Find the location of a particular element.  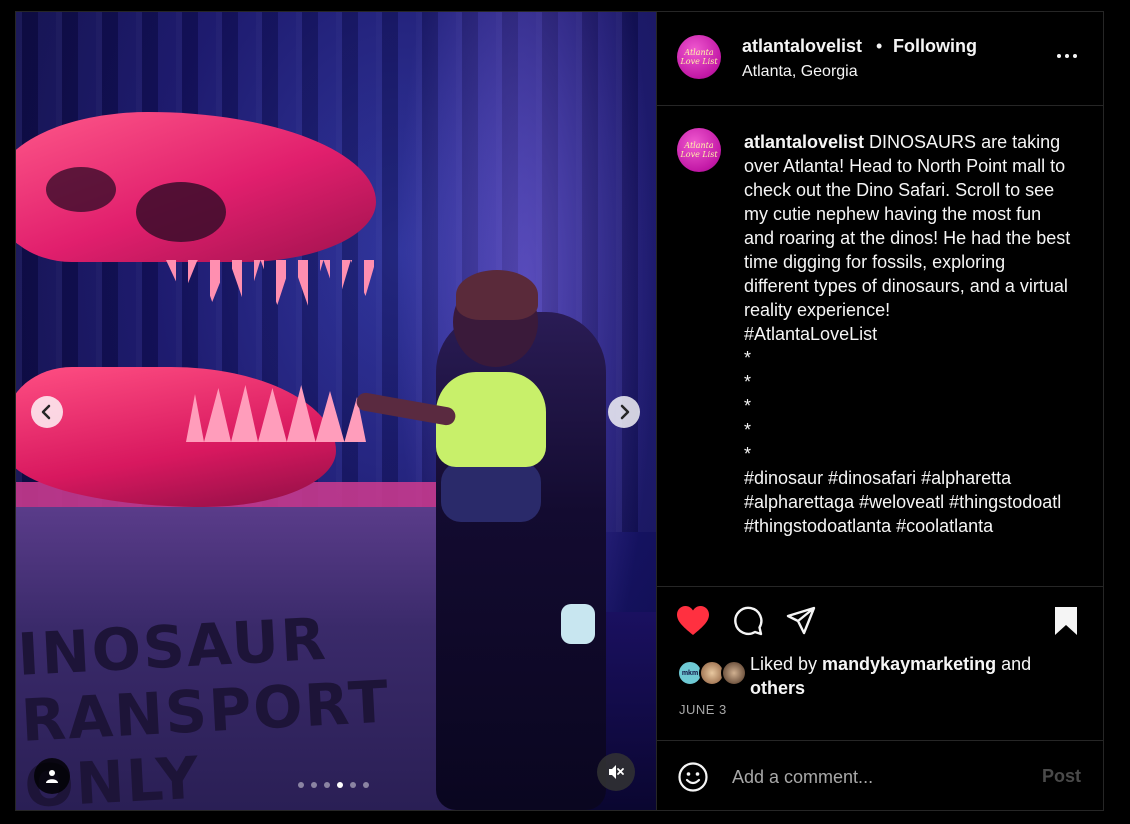

child-hair is located at coordinates (497, 295).